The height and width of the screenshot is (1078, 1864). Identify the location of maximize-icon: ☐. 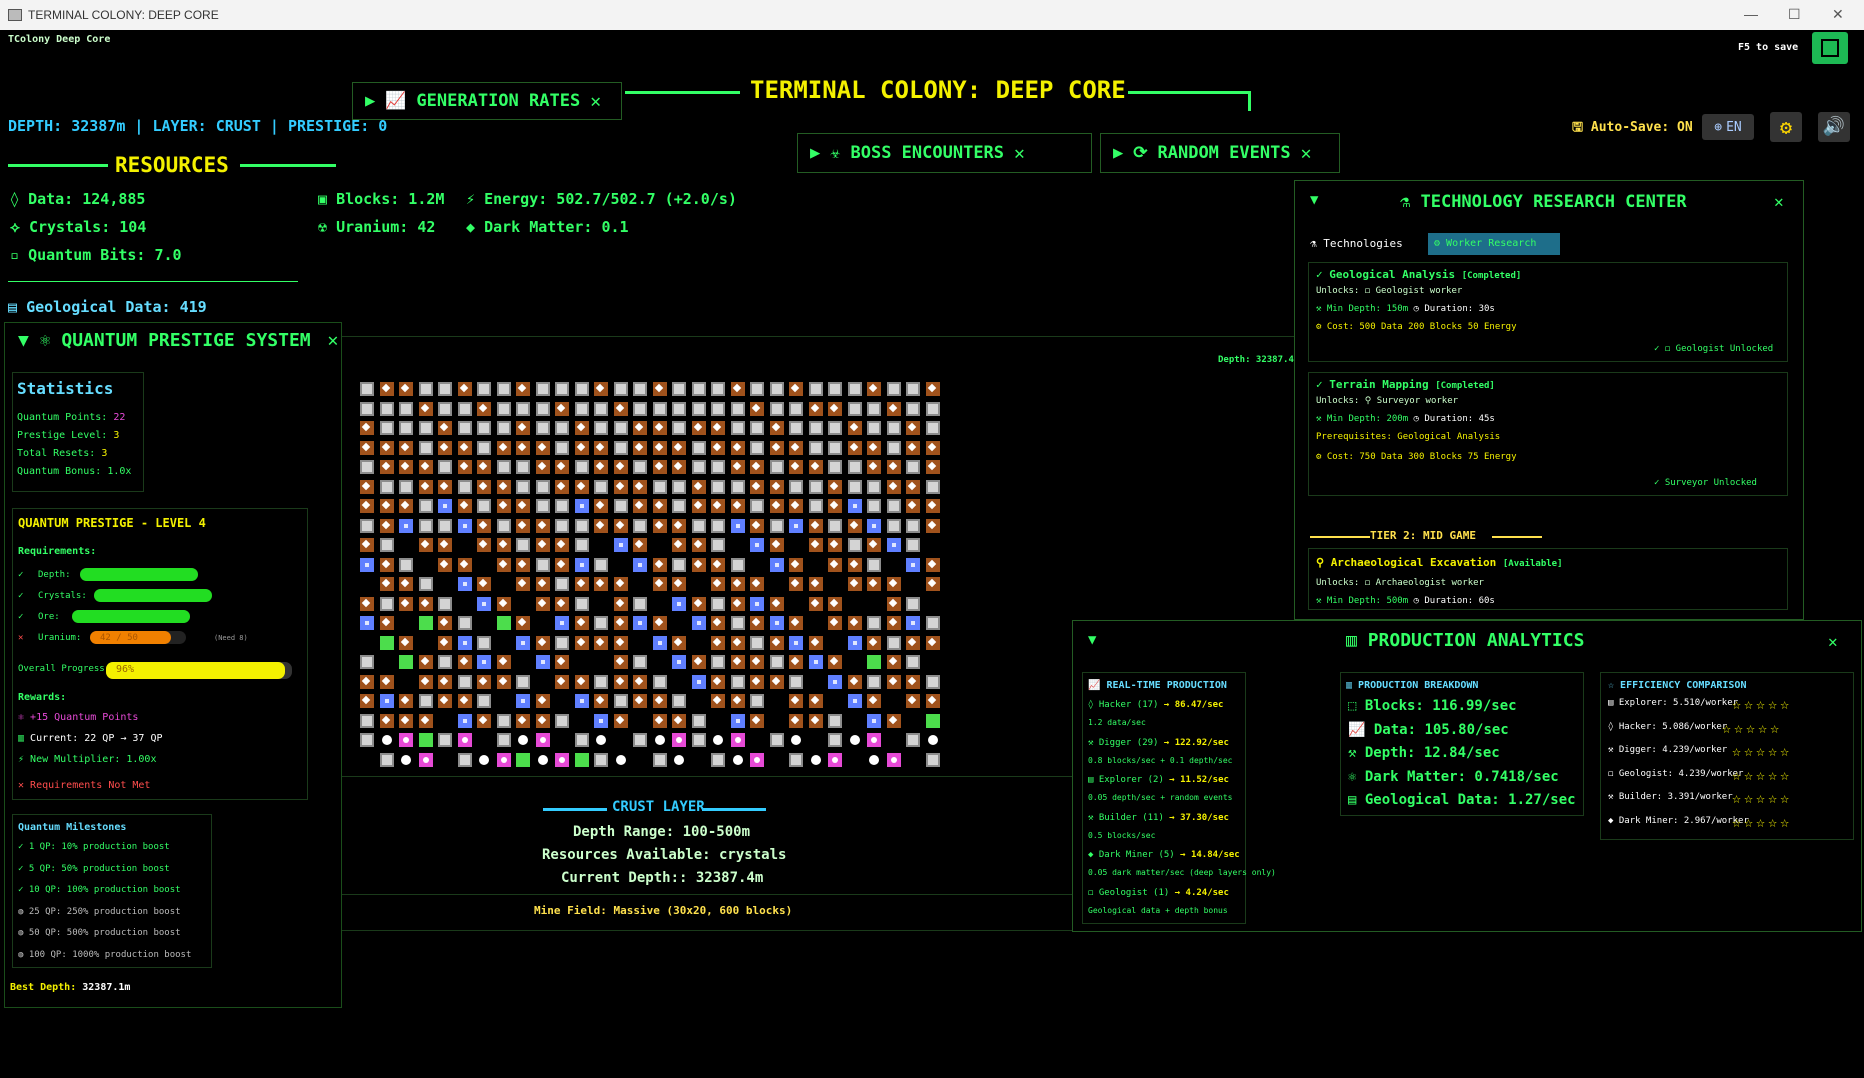
(1794, 14).